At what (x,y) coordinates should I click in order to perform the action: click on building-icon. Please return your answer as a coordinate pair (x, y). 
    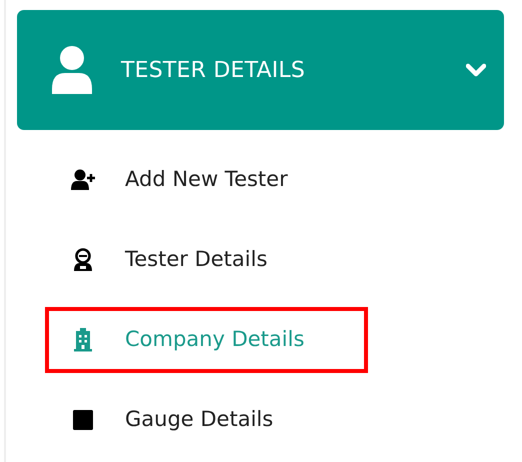
    Looking at the image, I should click on (83, 340).